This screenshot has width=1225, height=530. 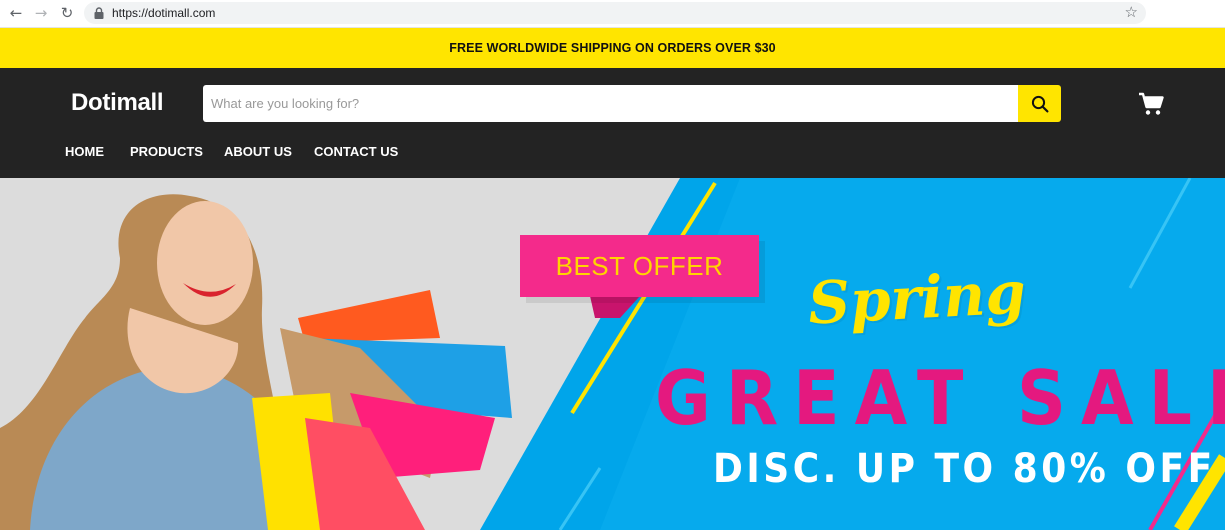 I want to click on address-bar: https://dotimall.com ☆, so click(x=615, y=13).